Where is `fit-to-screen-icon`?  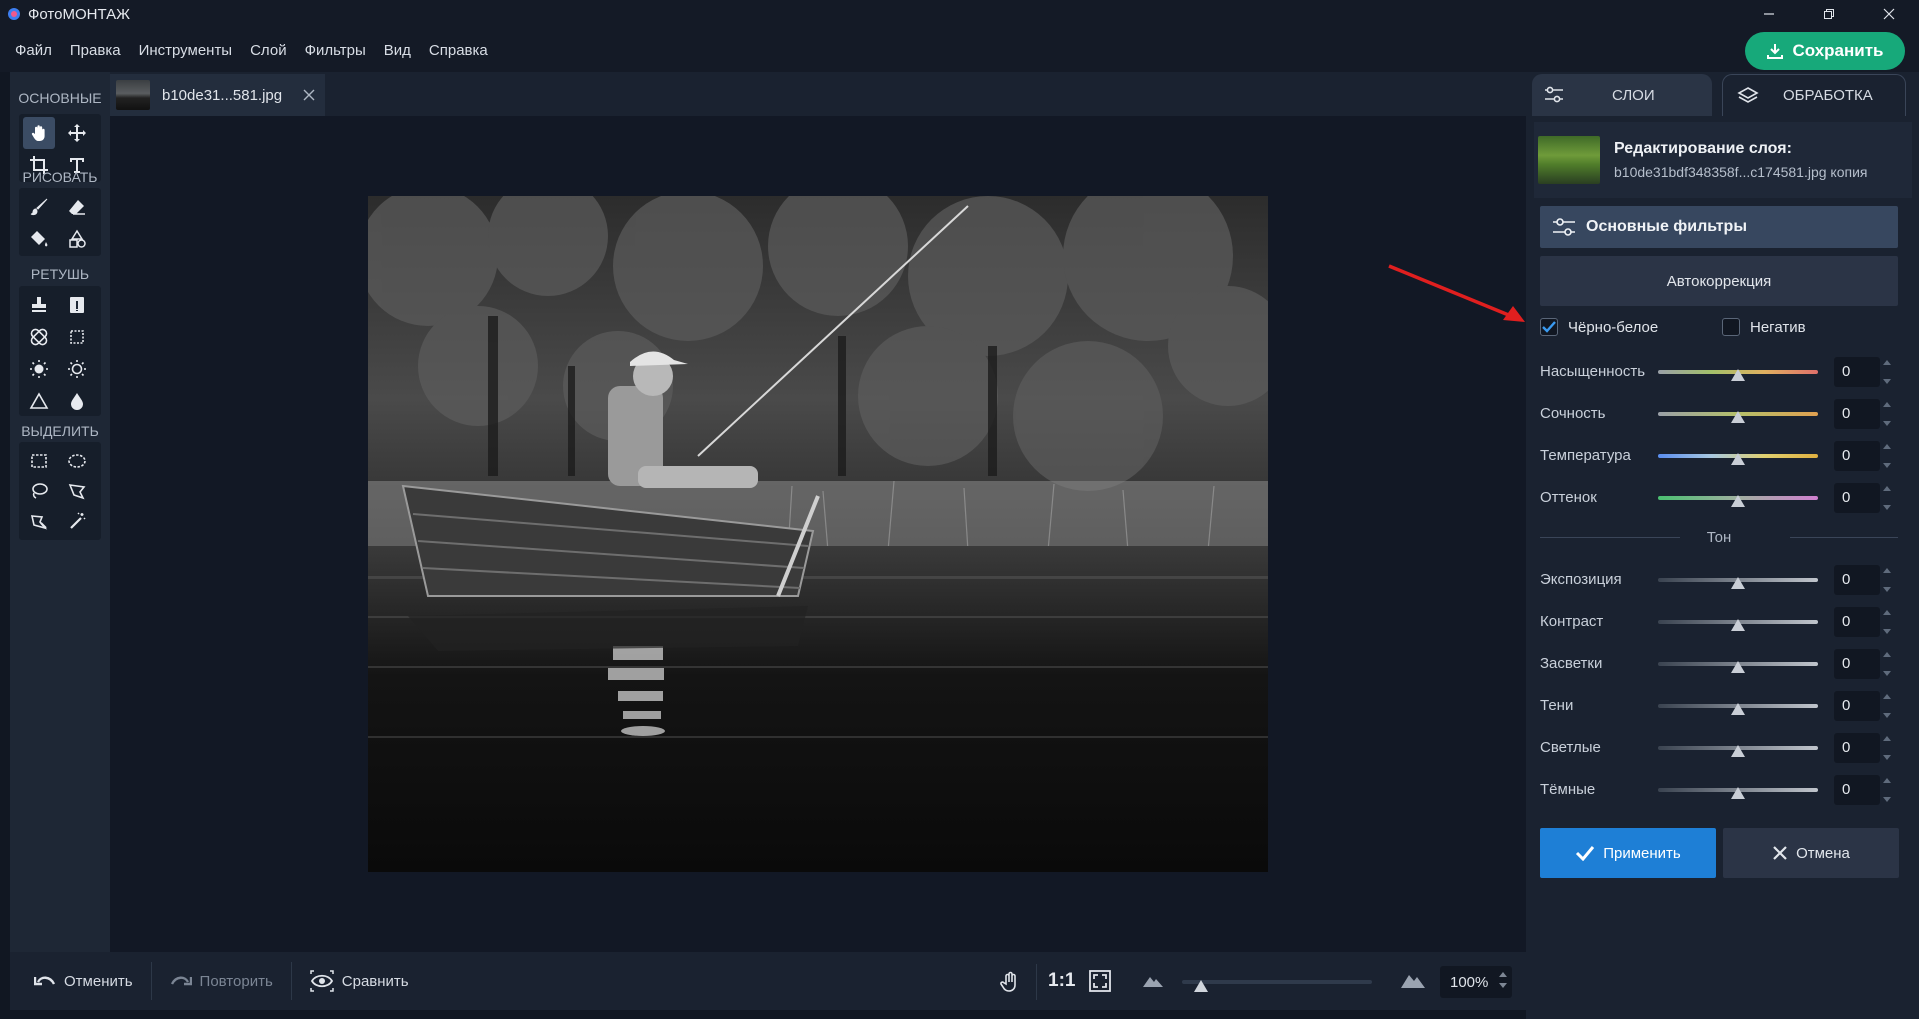
fit-to-screen-icon is located at coordinates (1100, 981).